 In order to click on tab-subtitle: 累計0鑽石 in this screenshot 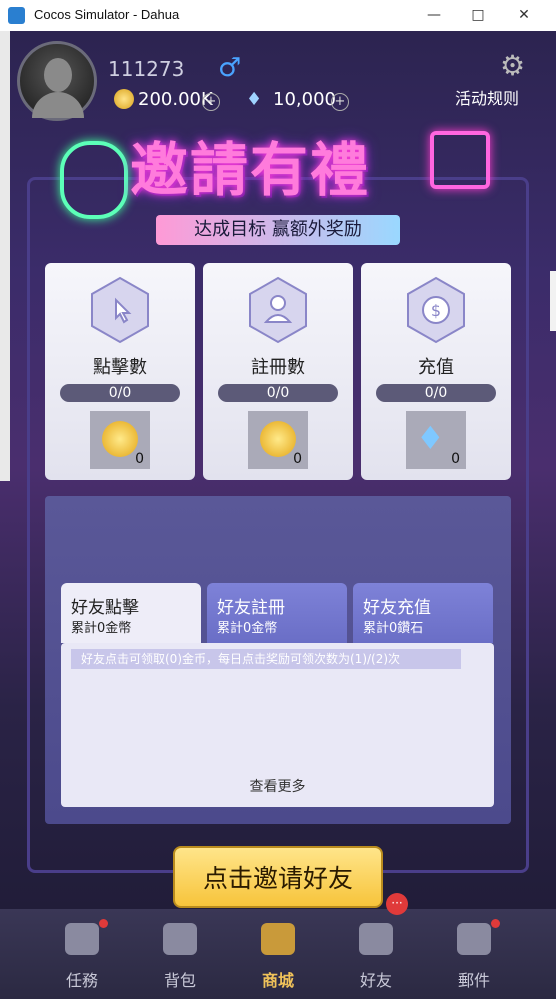, I will do `click(393, 628)`.